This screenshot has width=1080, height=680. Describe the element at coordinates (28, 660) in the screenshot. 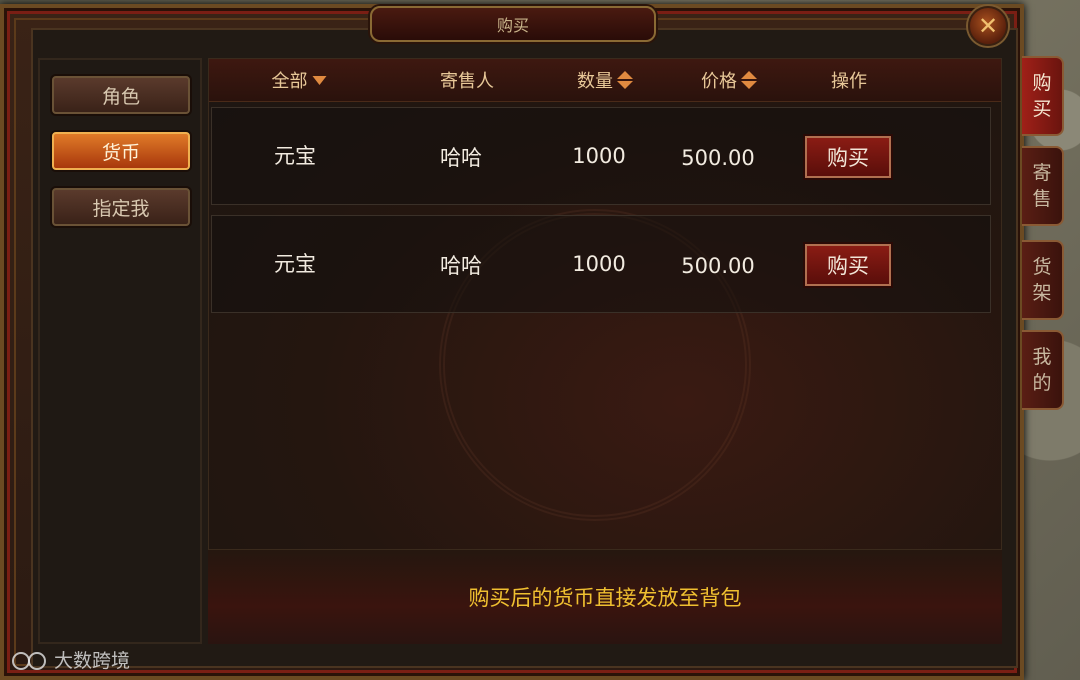

I see `watermark-logo-icon` at that location.